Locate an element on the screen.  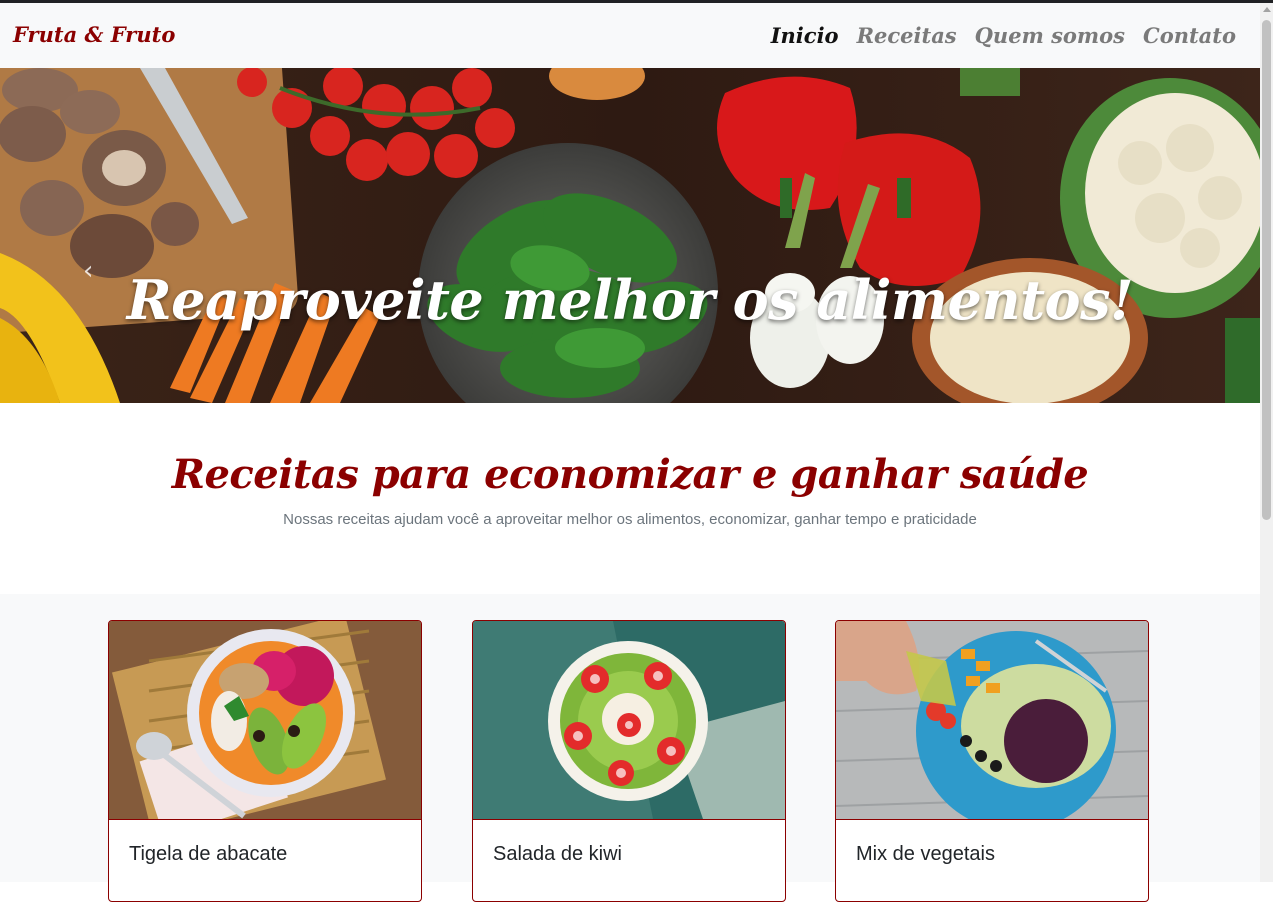
scrollbar is located at coordinates (1266, 442).